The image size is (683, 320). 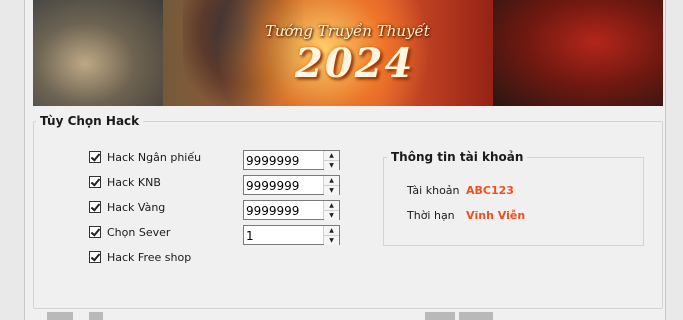 What do you see at coordinates (95, 182) in the screenshot?
I see `hack-knb-checkbox` at bounding box center [95, 182].